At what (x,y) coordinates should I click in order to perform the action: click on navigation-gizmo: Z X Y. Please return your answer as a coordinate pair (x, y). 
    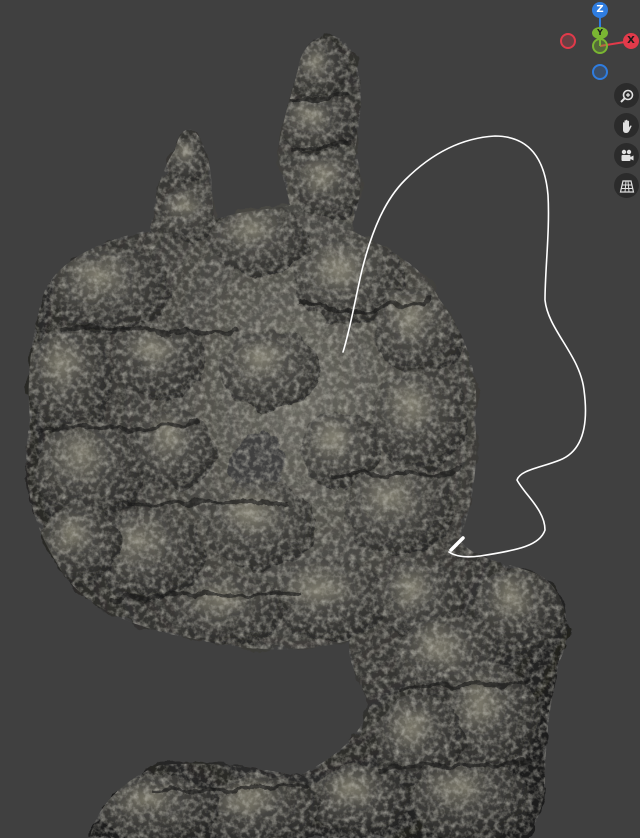
    Looking at the image, I should click on (598, 42).